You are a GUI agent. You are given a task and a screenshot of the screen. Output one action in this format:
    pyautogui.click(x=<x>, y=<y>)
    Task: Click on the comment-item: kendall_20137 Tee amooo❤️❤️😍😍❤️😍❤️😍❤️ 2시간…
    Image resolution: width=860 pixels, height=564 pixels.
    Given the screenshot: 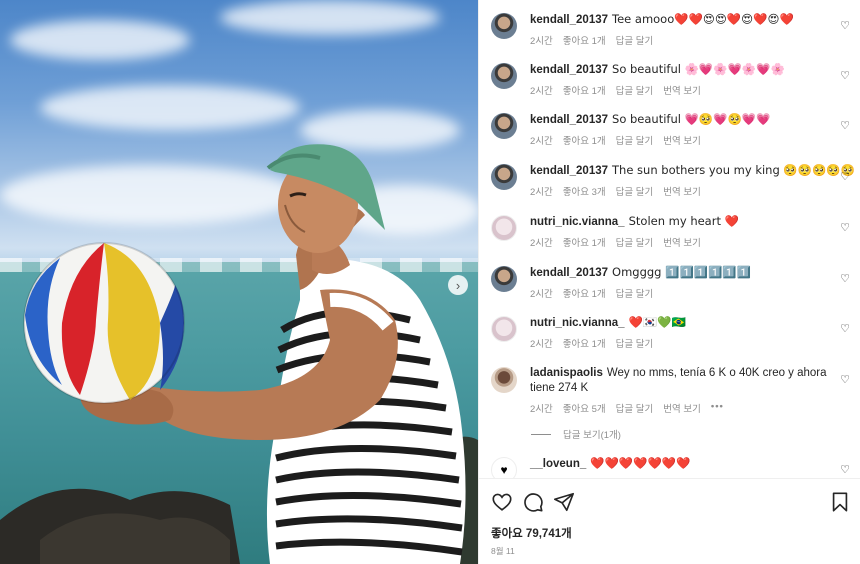 What is the action you would take?
    pyautogui.click(x=674, y=29)
    